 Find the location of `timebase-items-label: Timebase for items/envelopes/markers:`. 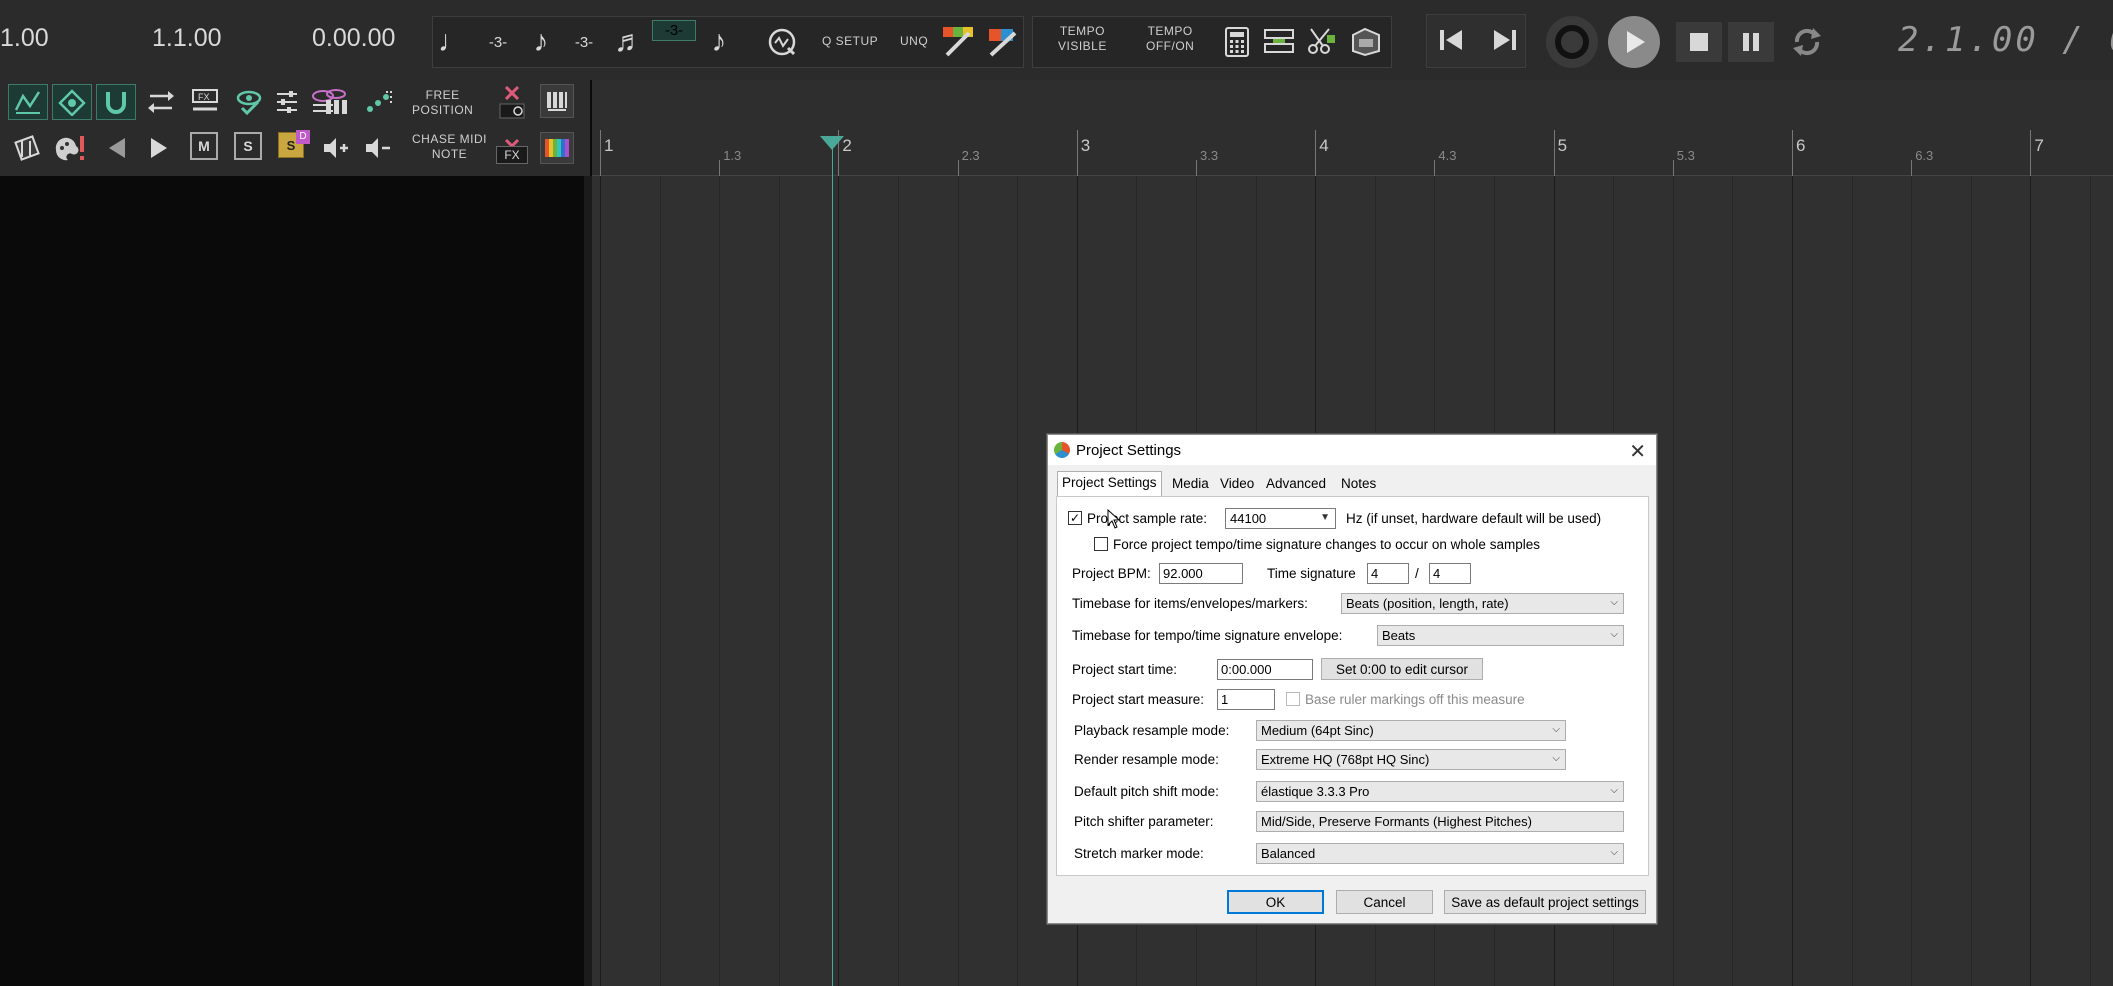

timebase-items-label: Timebase for items/envelopes/markers: is located at coordinates (1190, 603).